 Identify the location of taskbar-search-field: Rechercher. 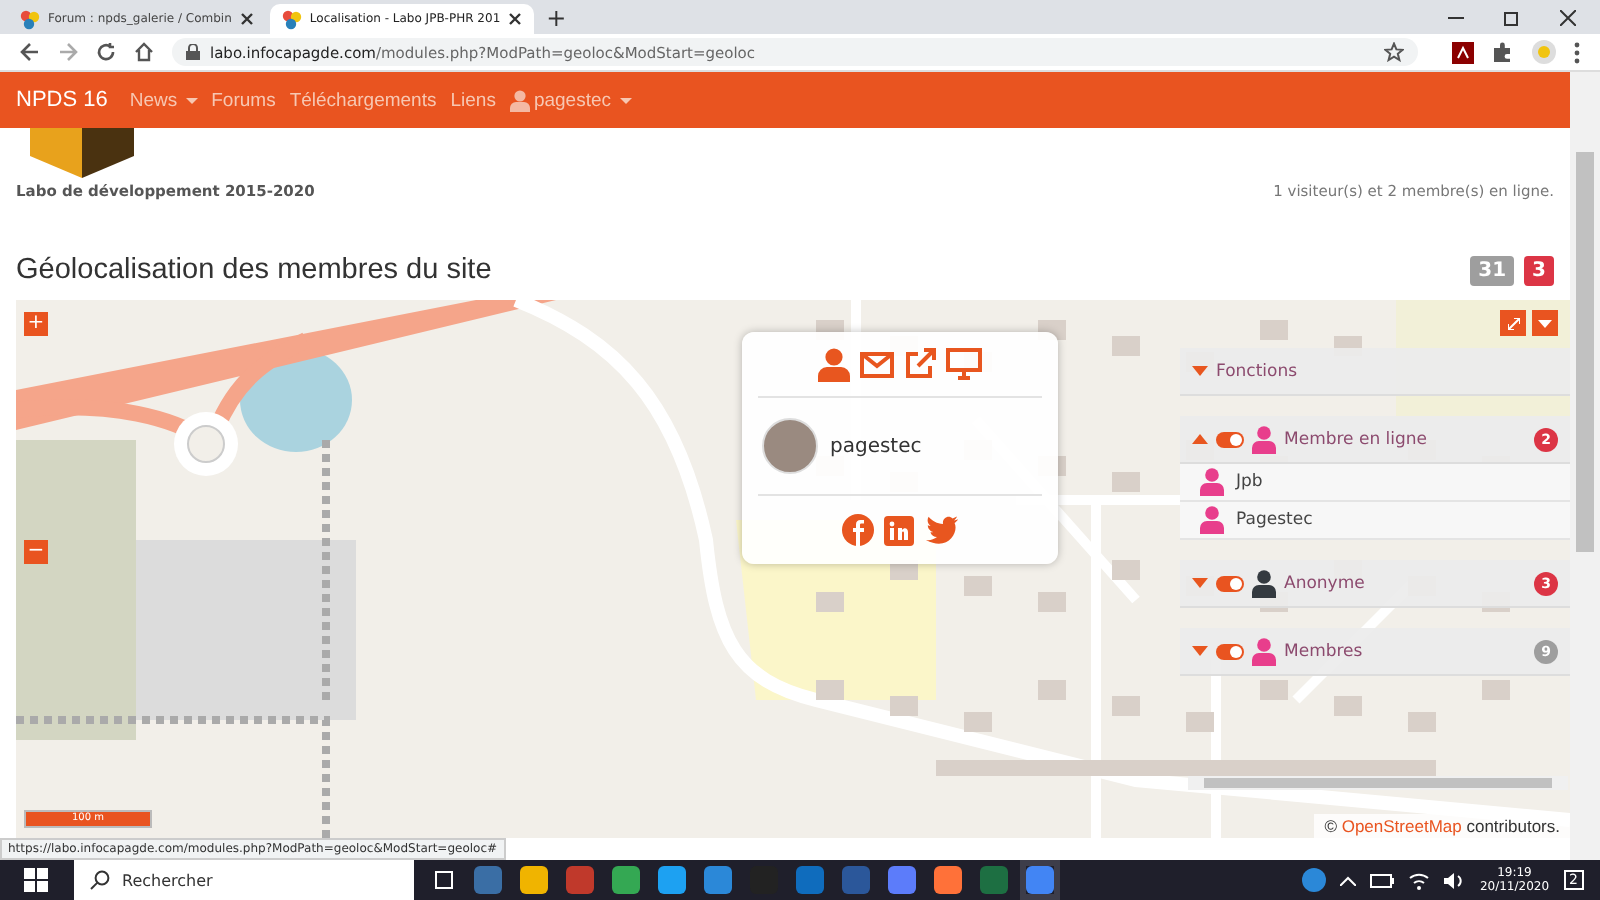
(244, 880).